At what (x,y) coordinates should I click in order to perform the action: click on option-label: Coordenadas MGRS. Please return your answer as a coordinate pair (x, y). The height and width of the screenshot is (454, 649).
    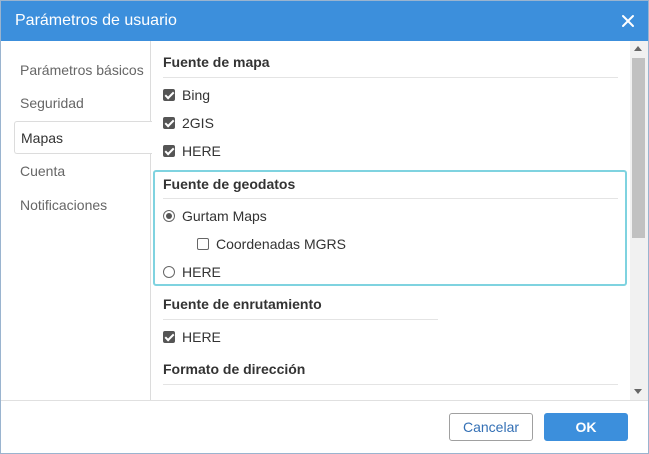
    Looking at the image, I should click on (281, 244).